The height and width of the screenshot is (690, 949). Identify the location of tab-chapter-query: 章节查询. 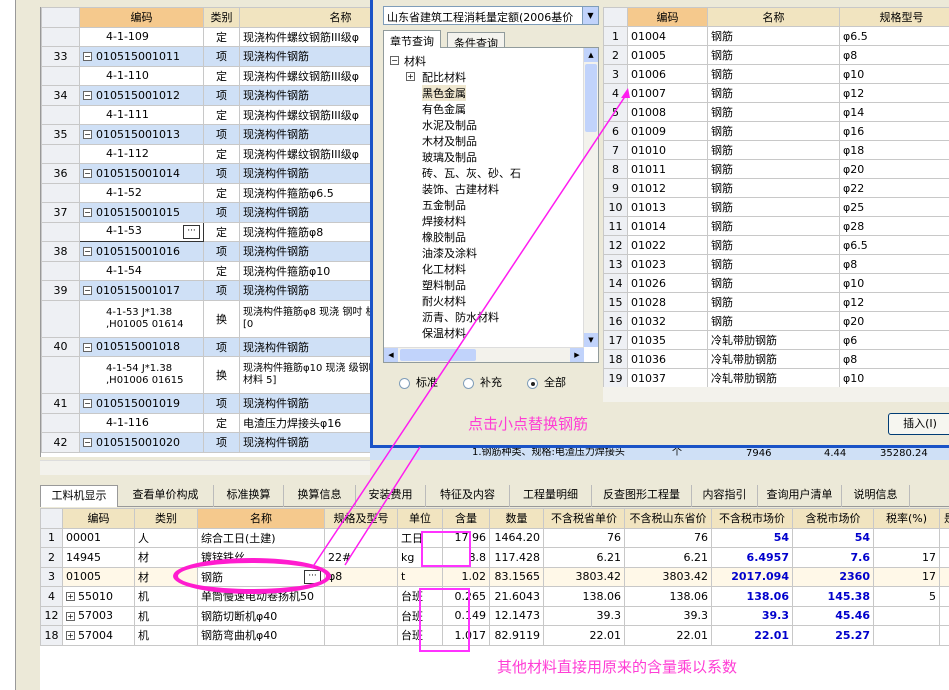
(412, 39).